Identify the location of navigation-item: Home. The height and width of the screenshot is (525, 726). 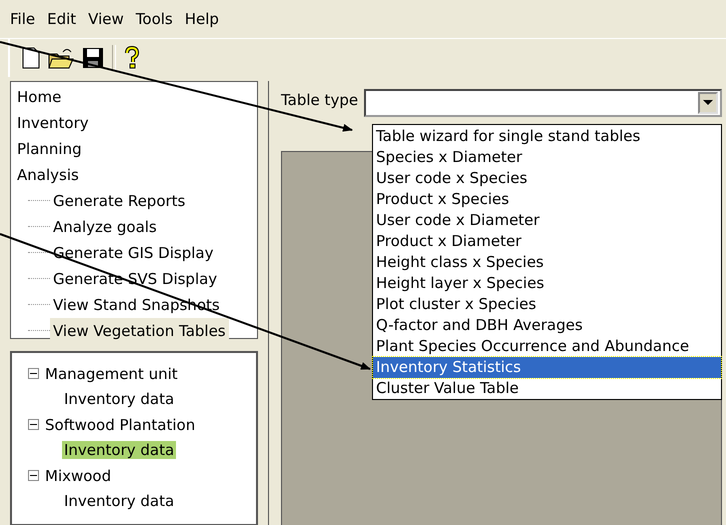
(39, 97).